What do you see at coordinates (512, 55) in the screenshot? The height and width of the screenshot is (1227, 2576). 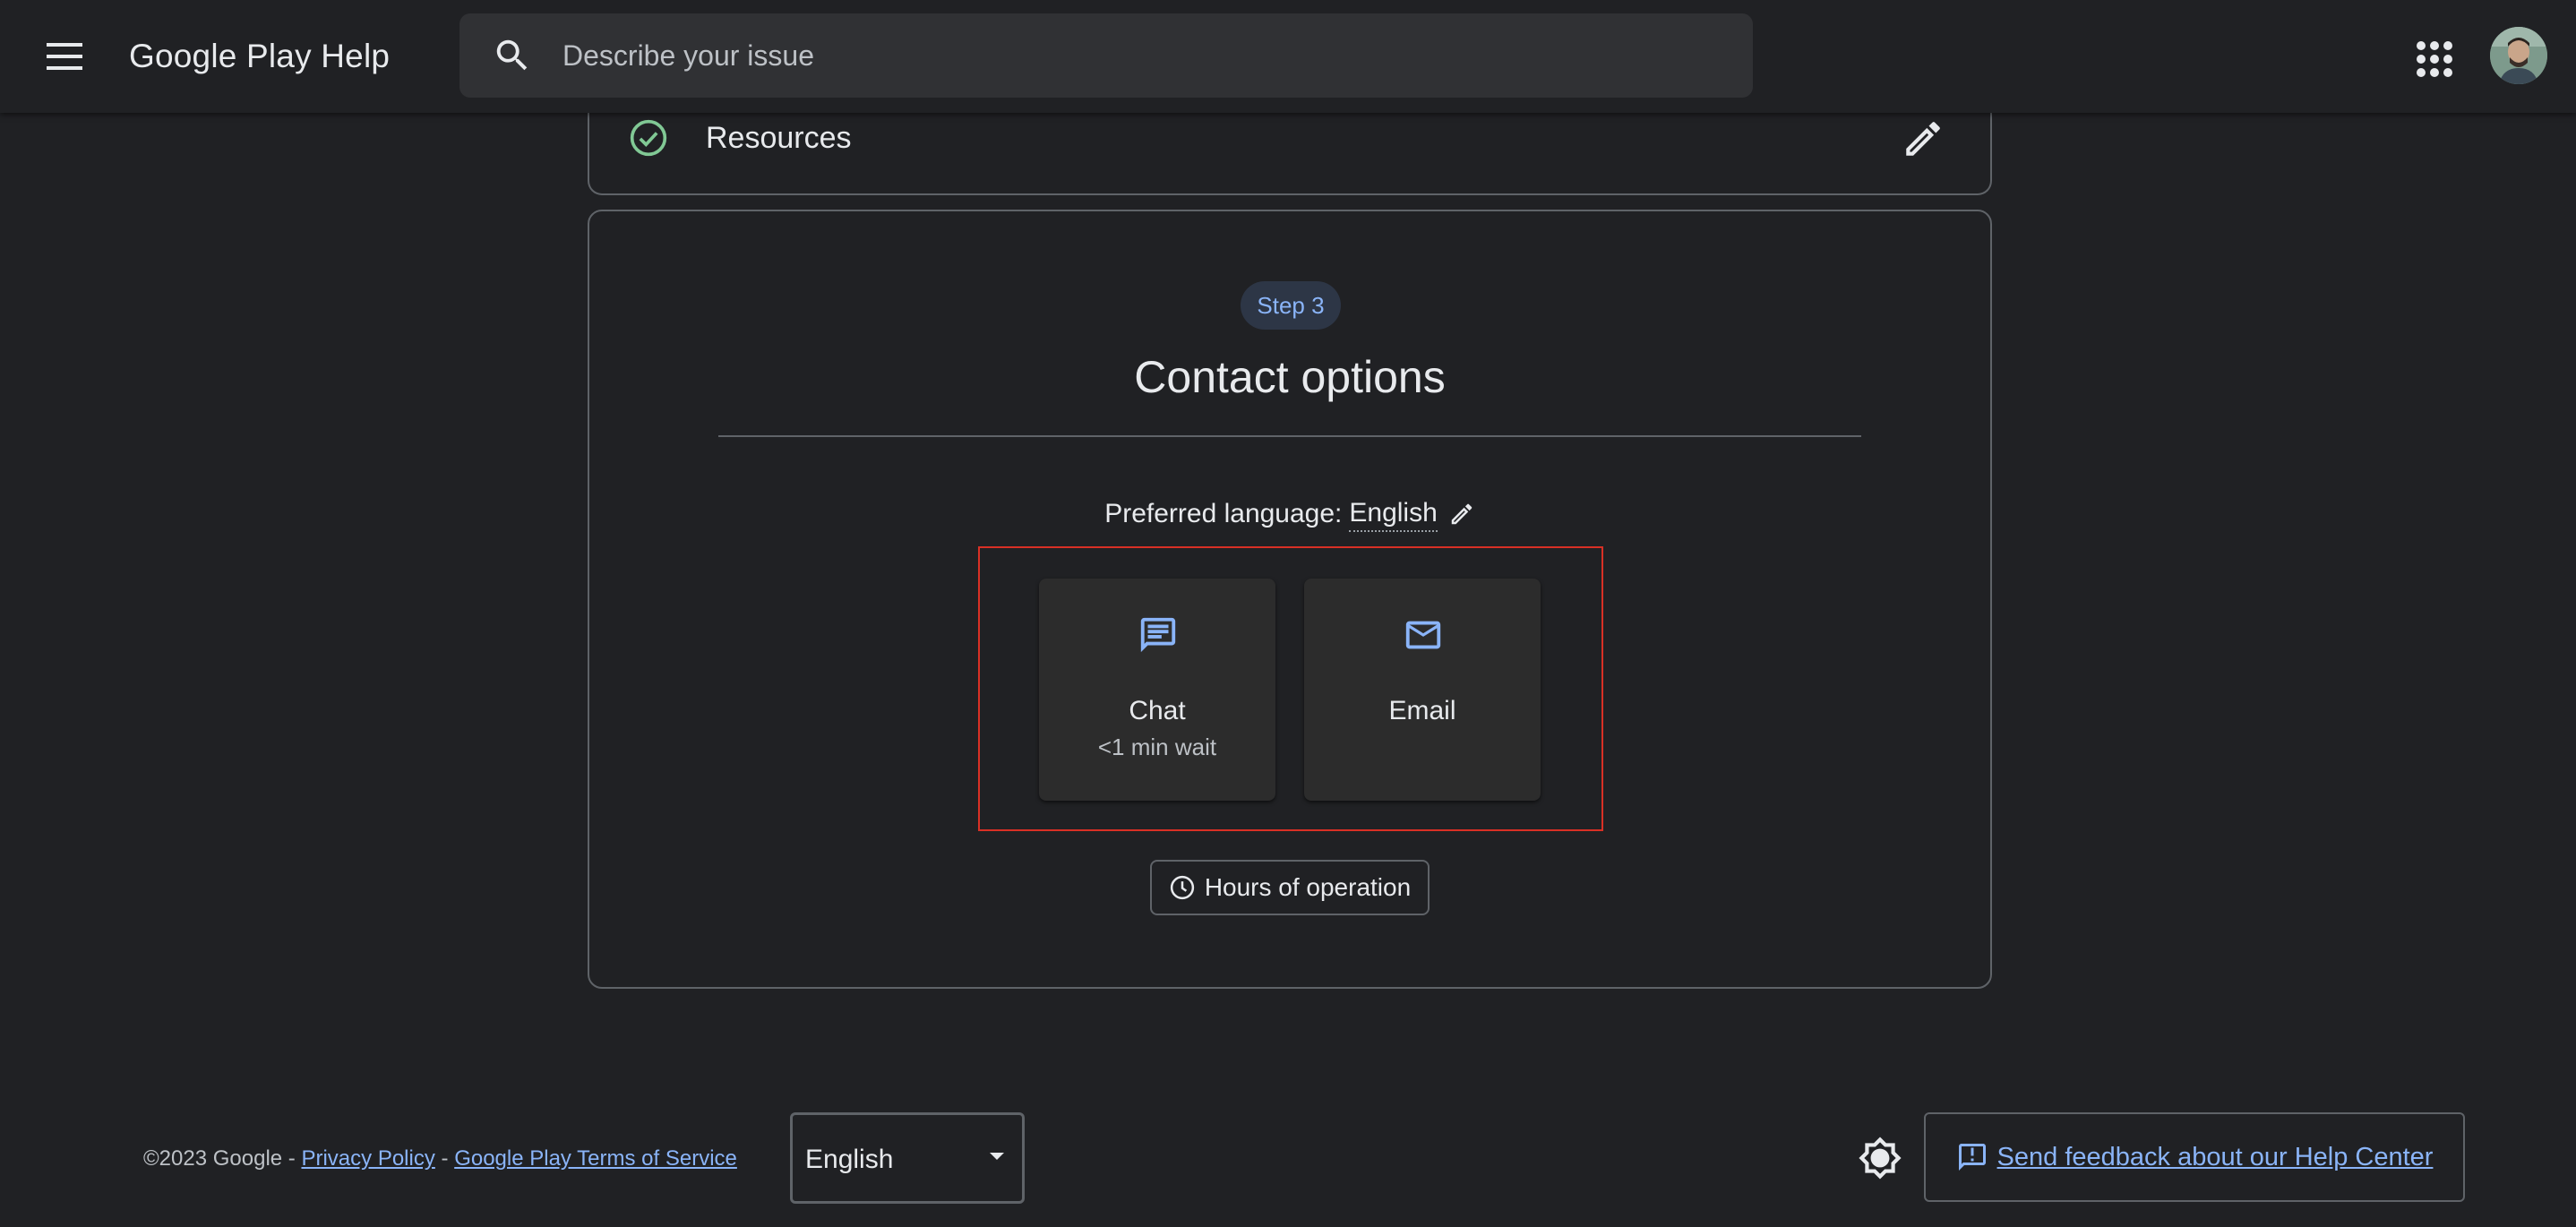 I see `search-icon` at bounding box center [512, 55].